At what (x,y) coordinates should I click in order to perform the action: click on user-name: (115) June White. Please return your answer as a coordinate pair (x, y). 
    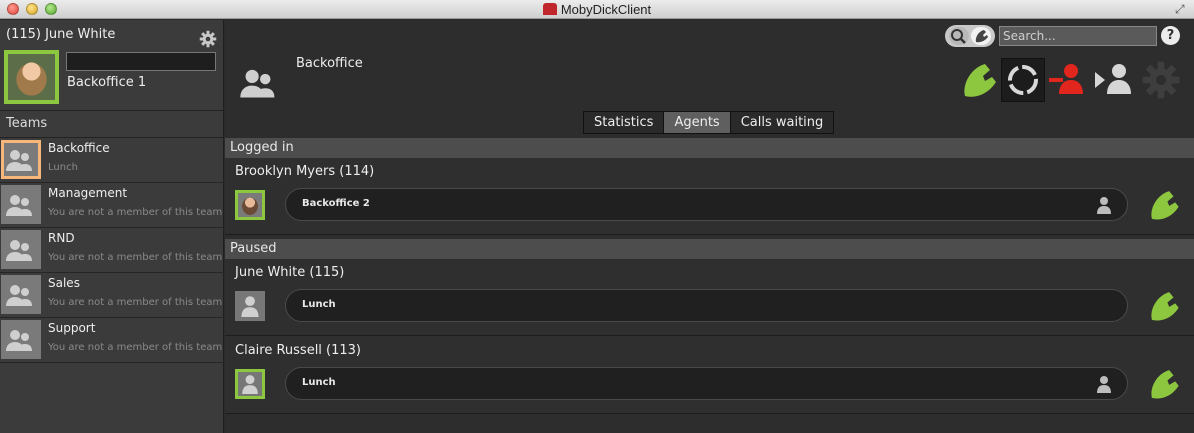
    Looking at the image, I should click on (61, 34).